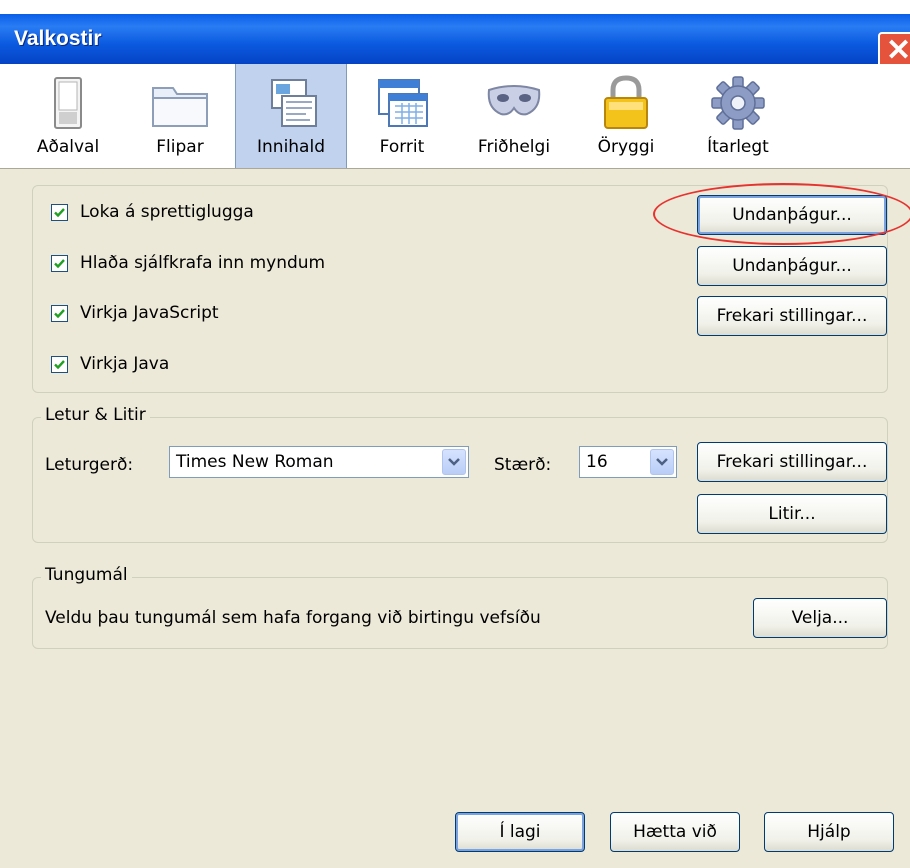 Image resolution: width=910 pixels, height=868 pixels. I want to click on size-select: 16, so click(628, 462).